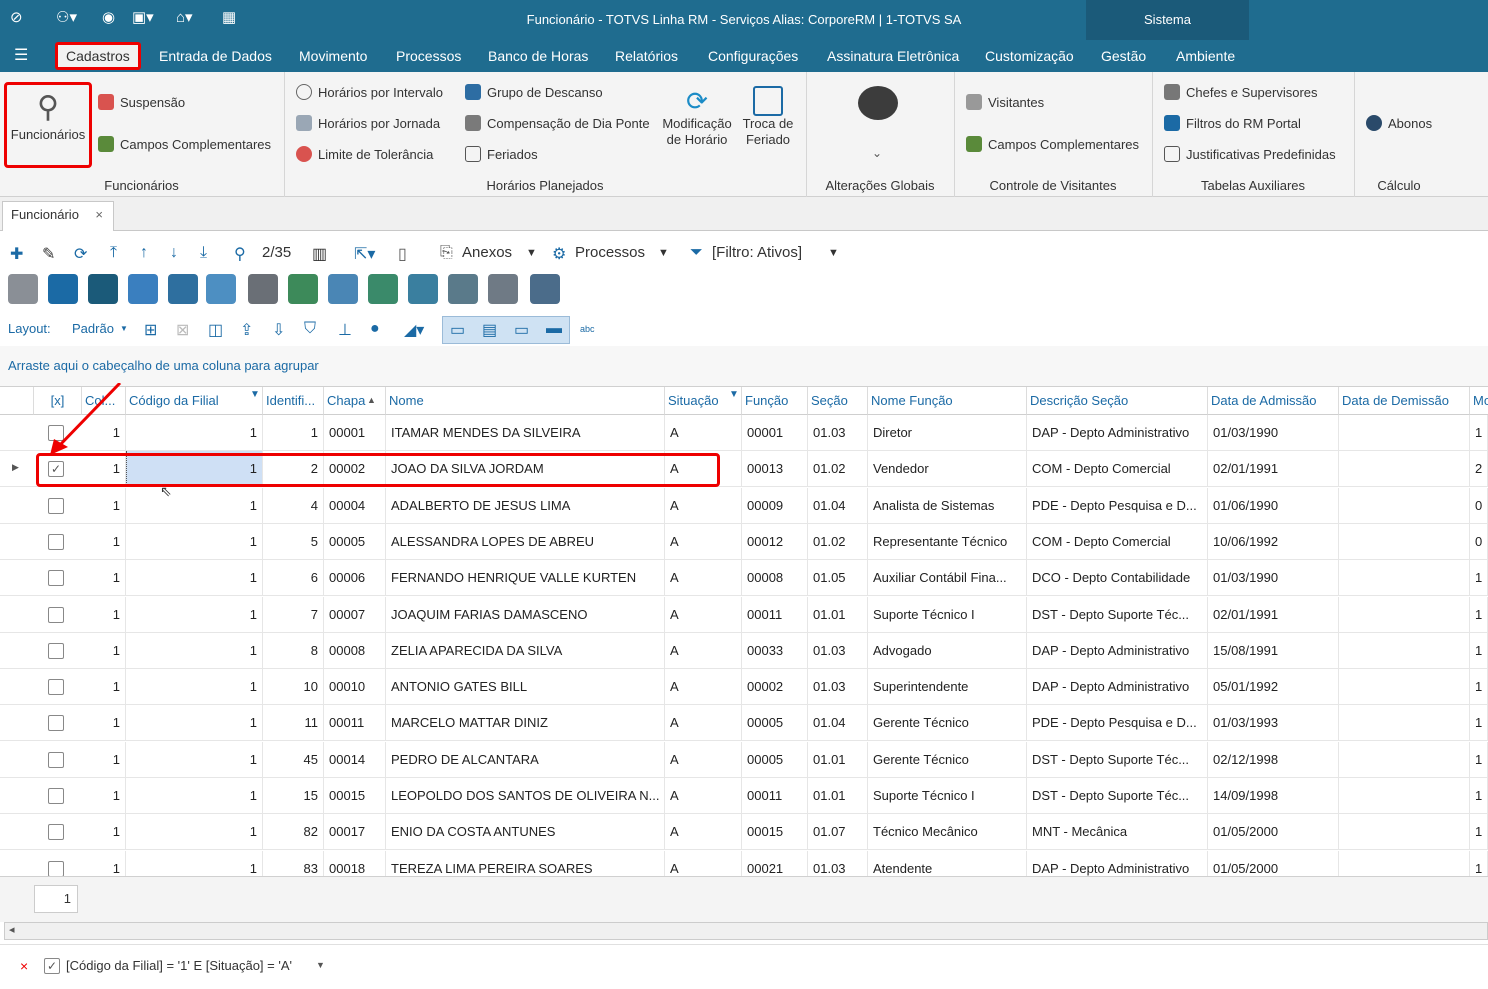 The image size is (1488, 989). I want to click on cell-secao: 01.01, so click(838, 796).